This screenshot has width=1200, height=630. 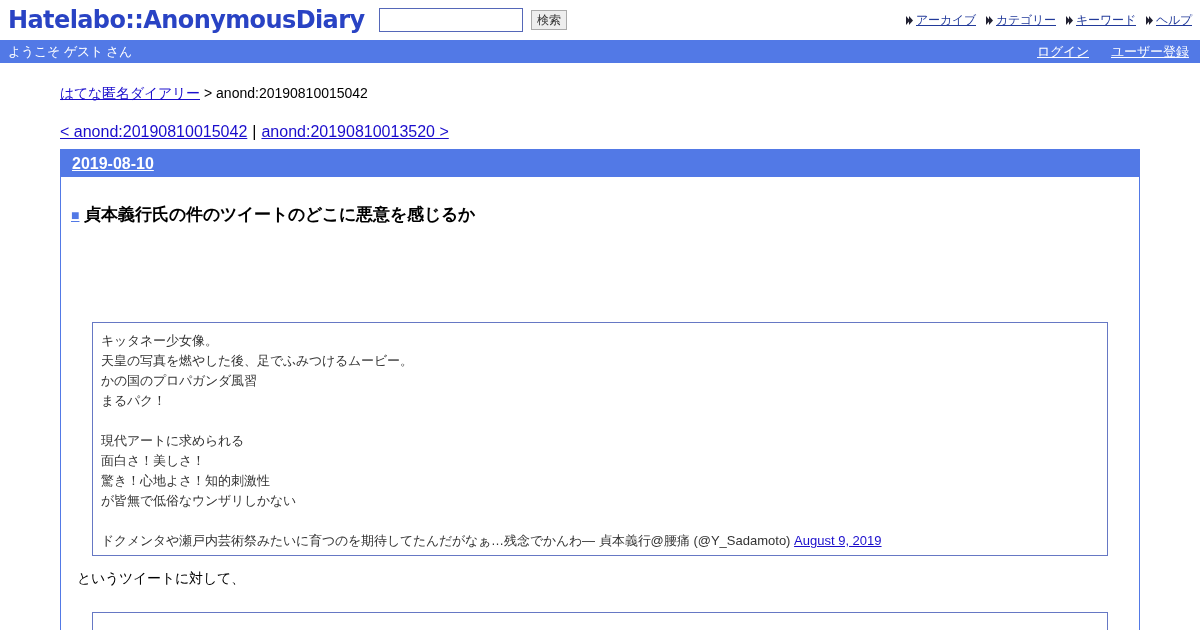 What do you see at coordinates (355, 132) in the screenshot?
I see `next-entry-link: anond:20190810013520 >` at bounding box center [355, 132].